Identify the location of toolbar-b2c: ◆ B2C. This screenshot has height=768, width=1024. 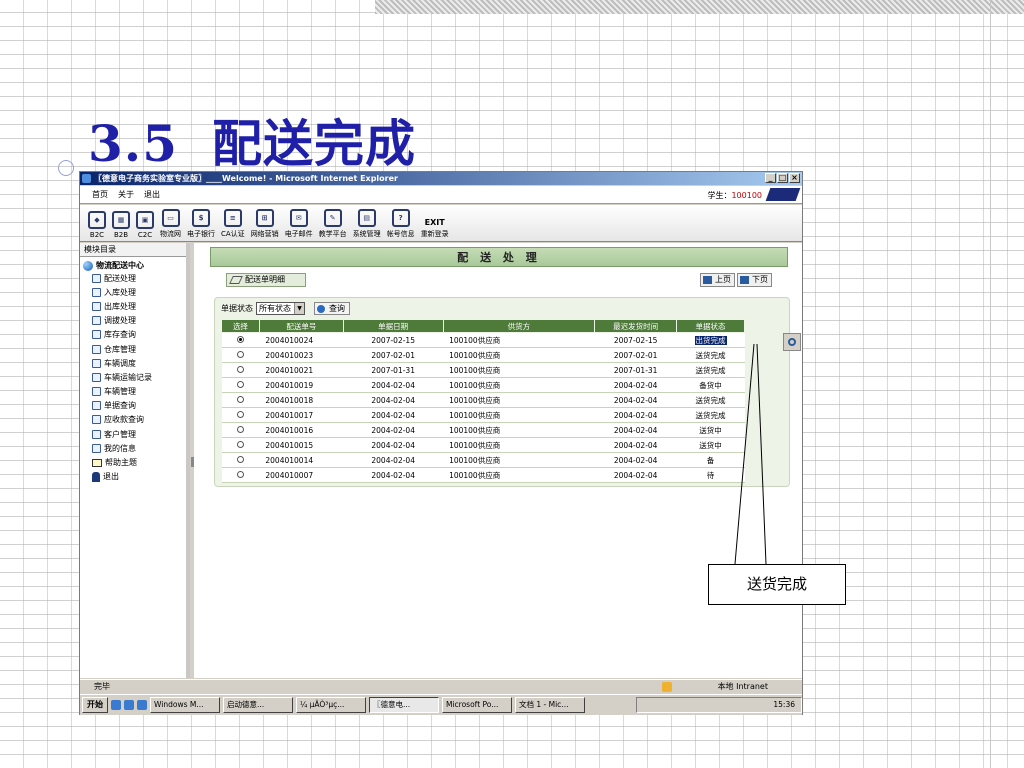
(97, 225).